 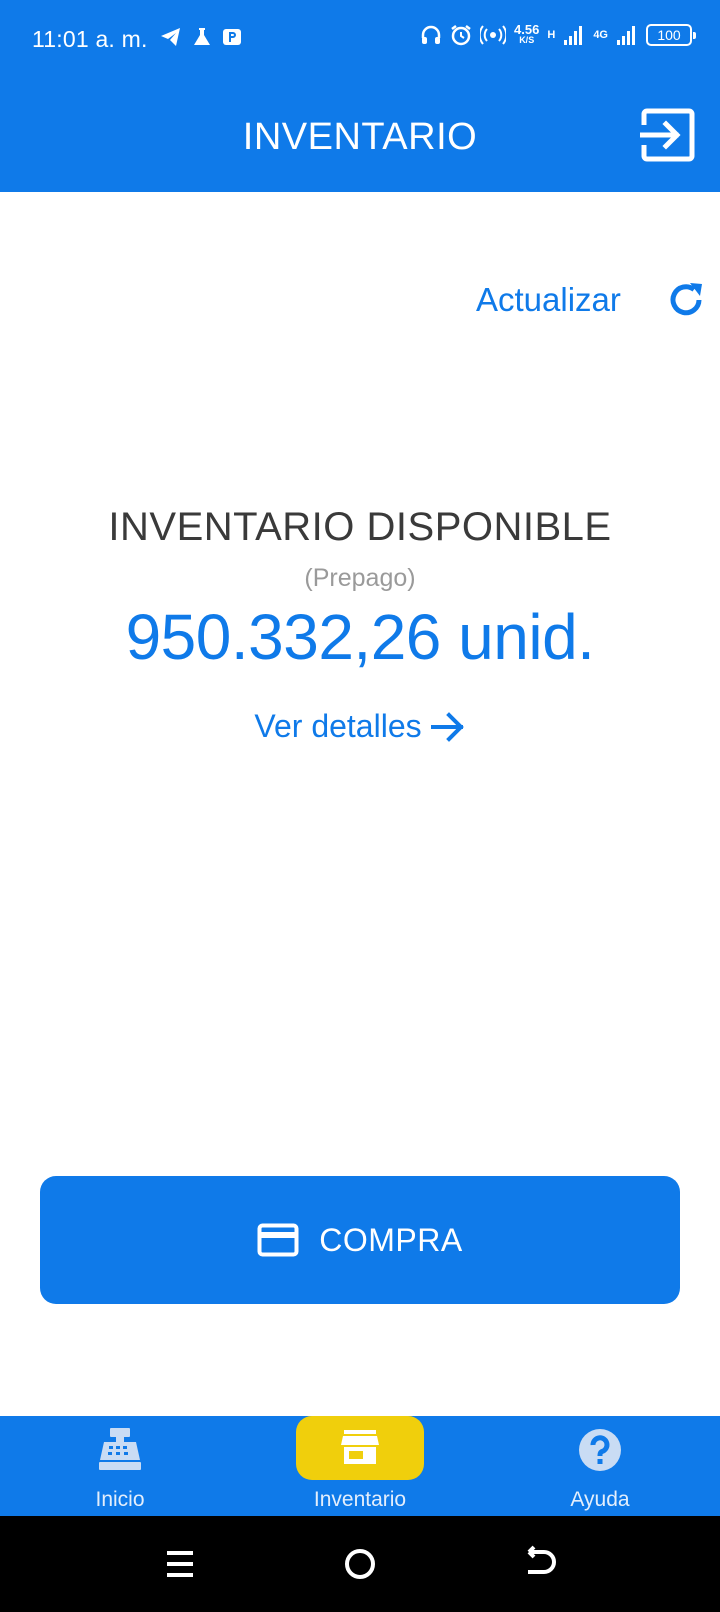 I want to click on refresh-icon, so click(x=686, y=299).